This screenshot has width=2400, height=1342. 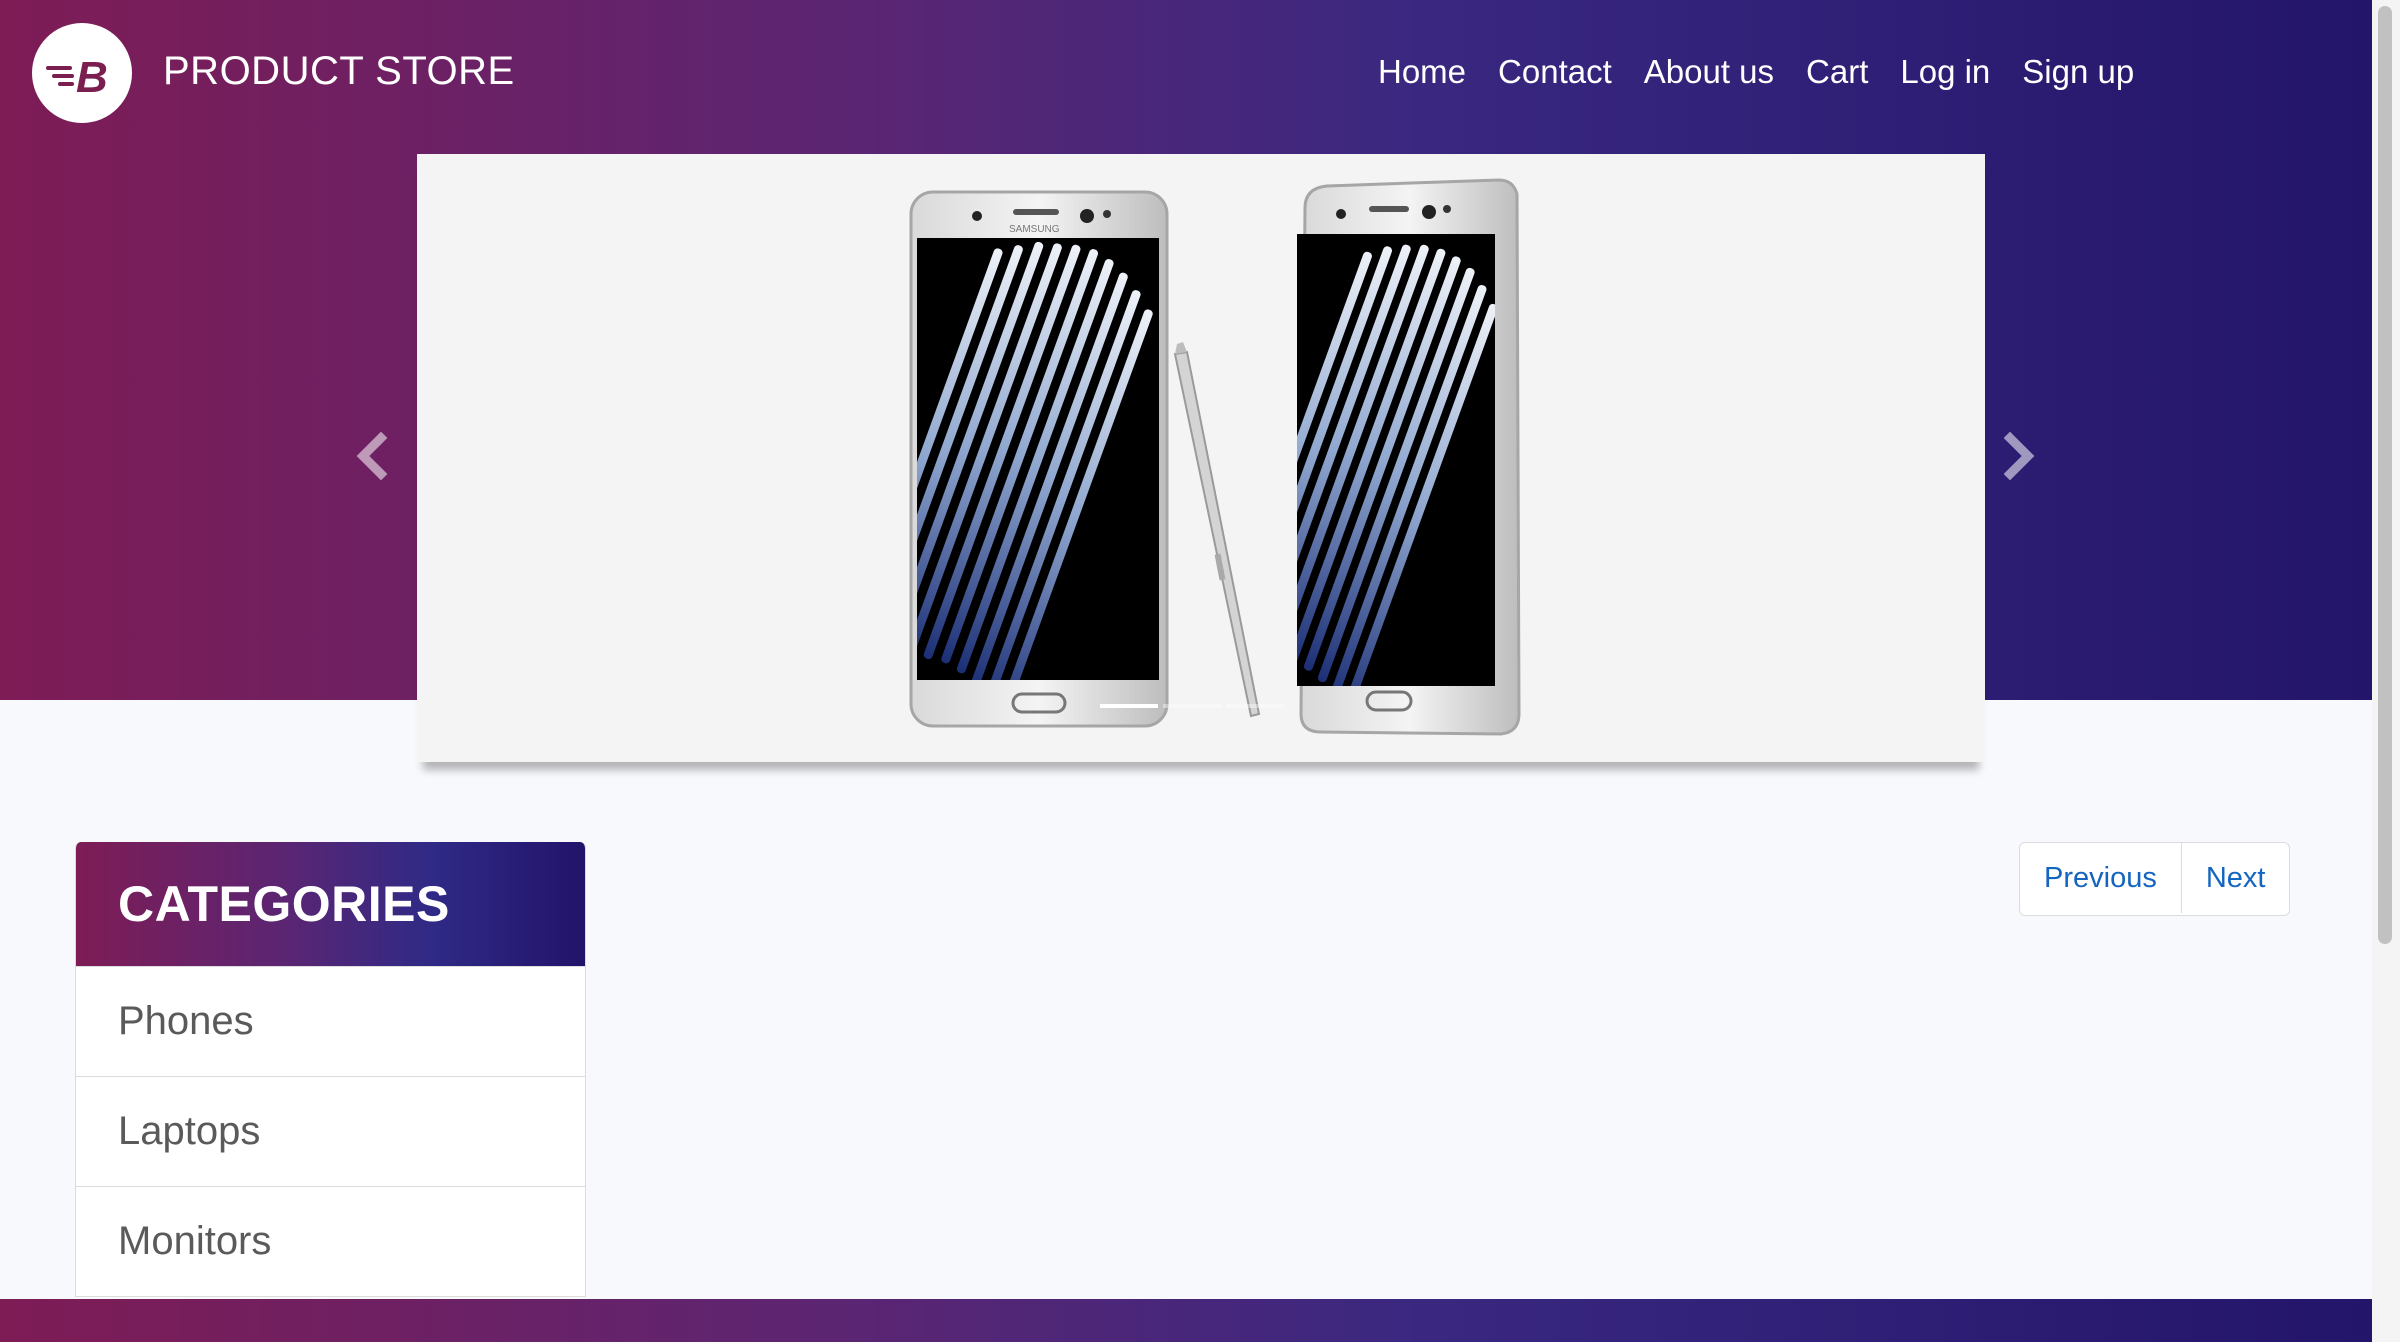 What do you see at coordinates (1039, 459) in the screenshot?
I see `phone-front-left: SAMSUNG` at bounding box center [1039, 459].